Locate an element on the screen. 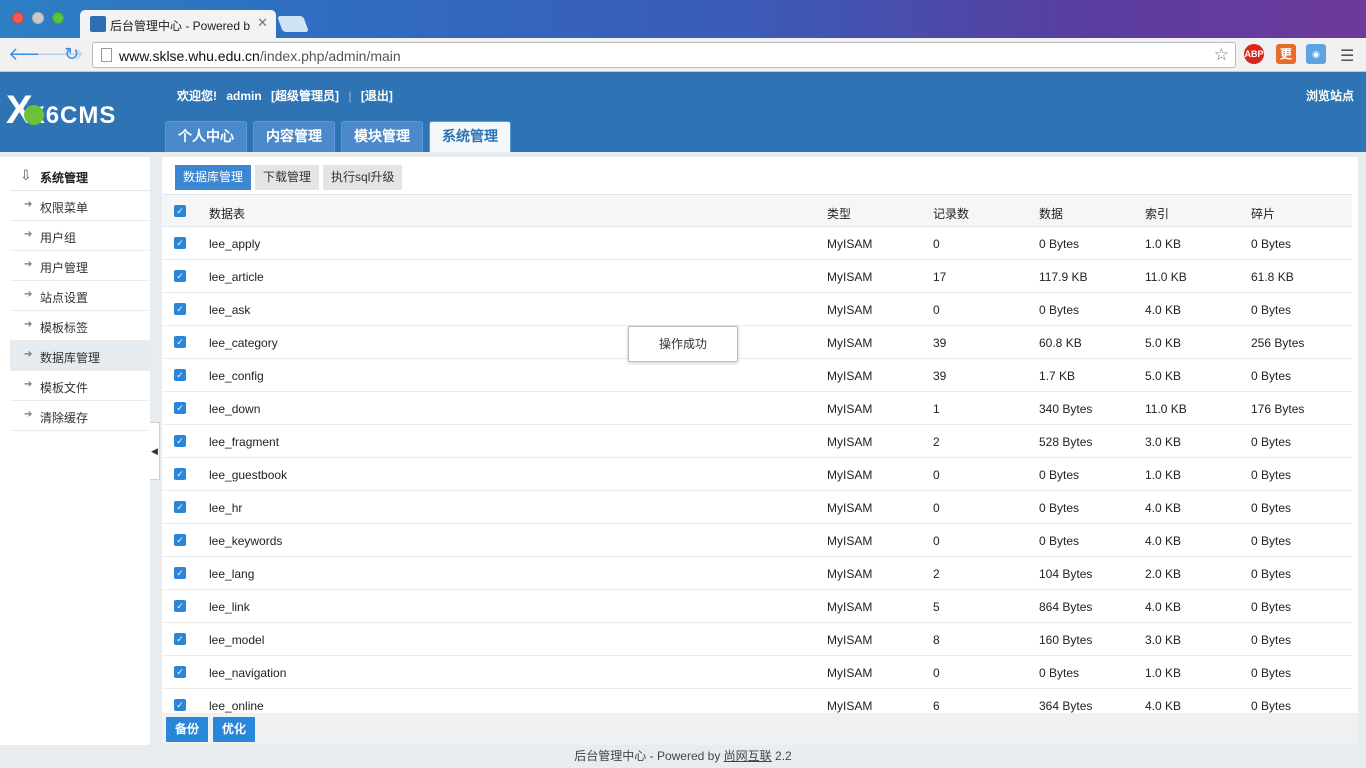 This screenshot has width=1366, height=768. optimize-button: 优化 is located at coordinates (234, 729).